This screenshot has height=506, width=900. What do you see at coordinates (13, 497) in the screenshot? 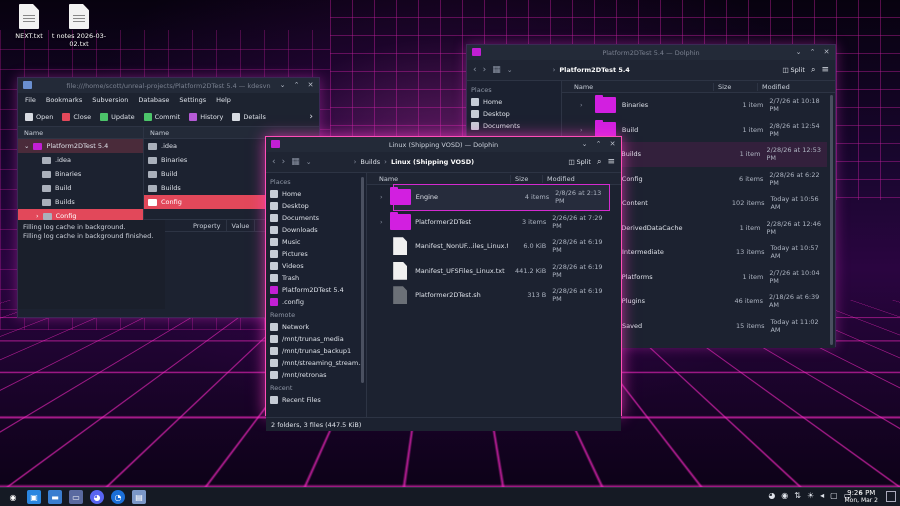
I see `start-menu-icon: ◉` at bounding box center [13, 497].